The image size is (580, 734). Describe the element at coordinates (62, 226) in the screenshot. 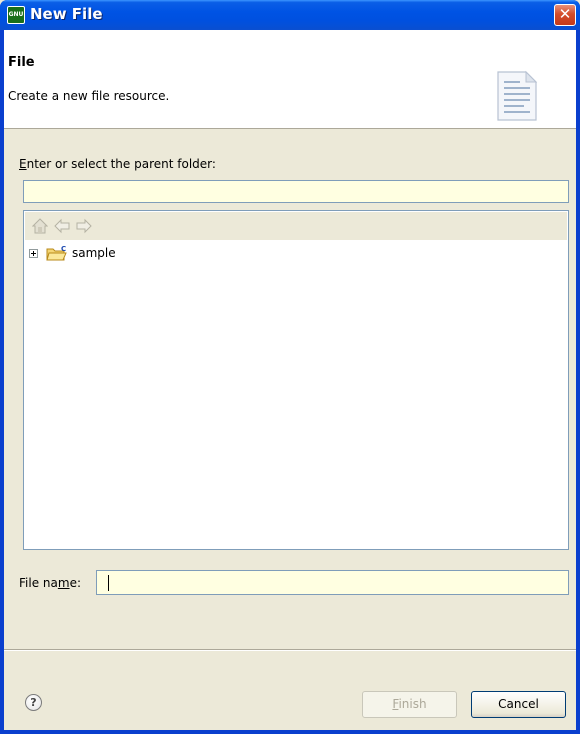

I see `back-arrow-icon` at that location.